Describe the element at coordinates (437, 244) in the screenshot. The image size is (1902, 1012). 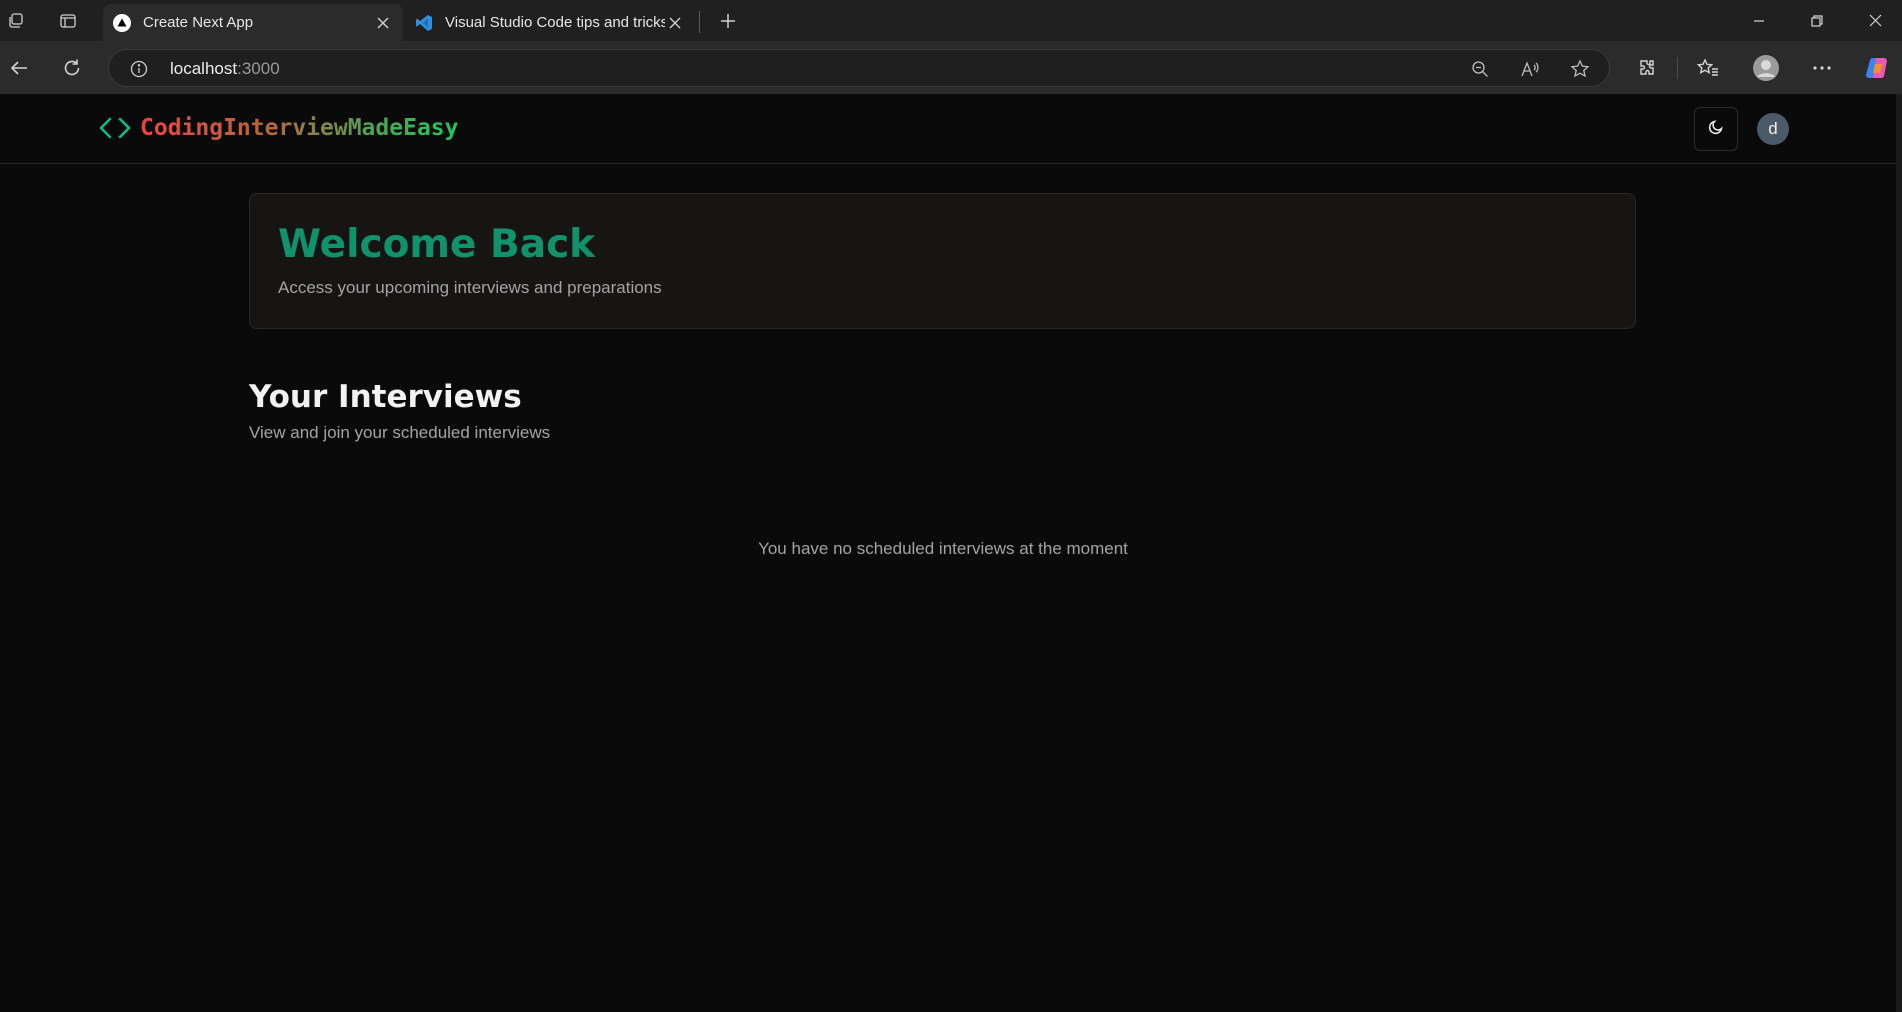
I see `welcome-title: Welcome Back` at that location.